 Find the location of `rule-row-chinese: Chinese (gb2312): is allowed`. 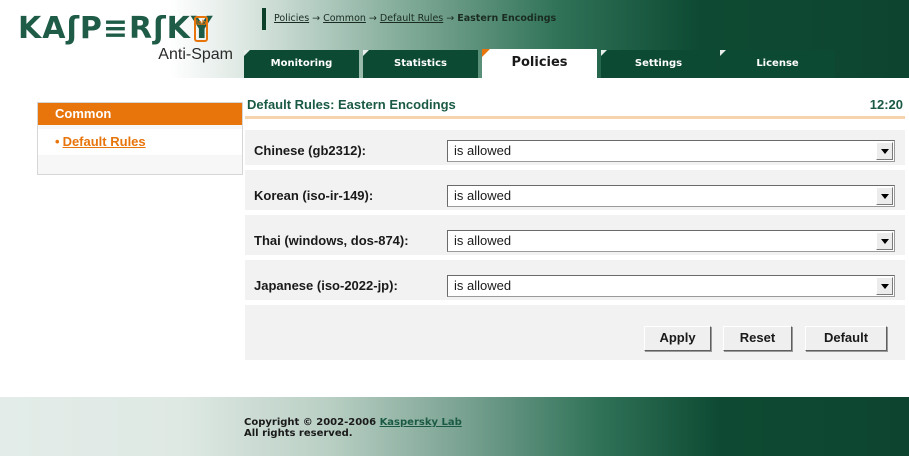

rule-row-chinese: Chinese (gb2312): is allowed is located at coordinates (575, 150).